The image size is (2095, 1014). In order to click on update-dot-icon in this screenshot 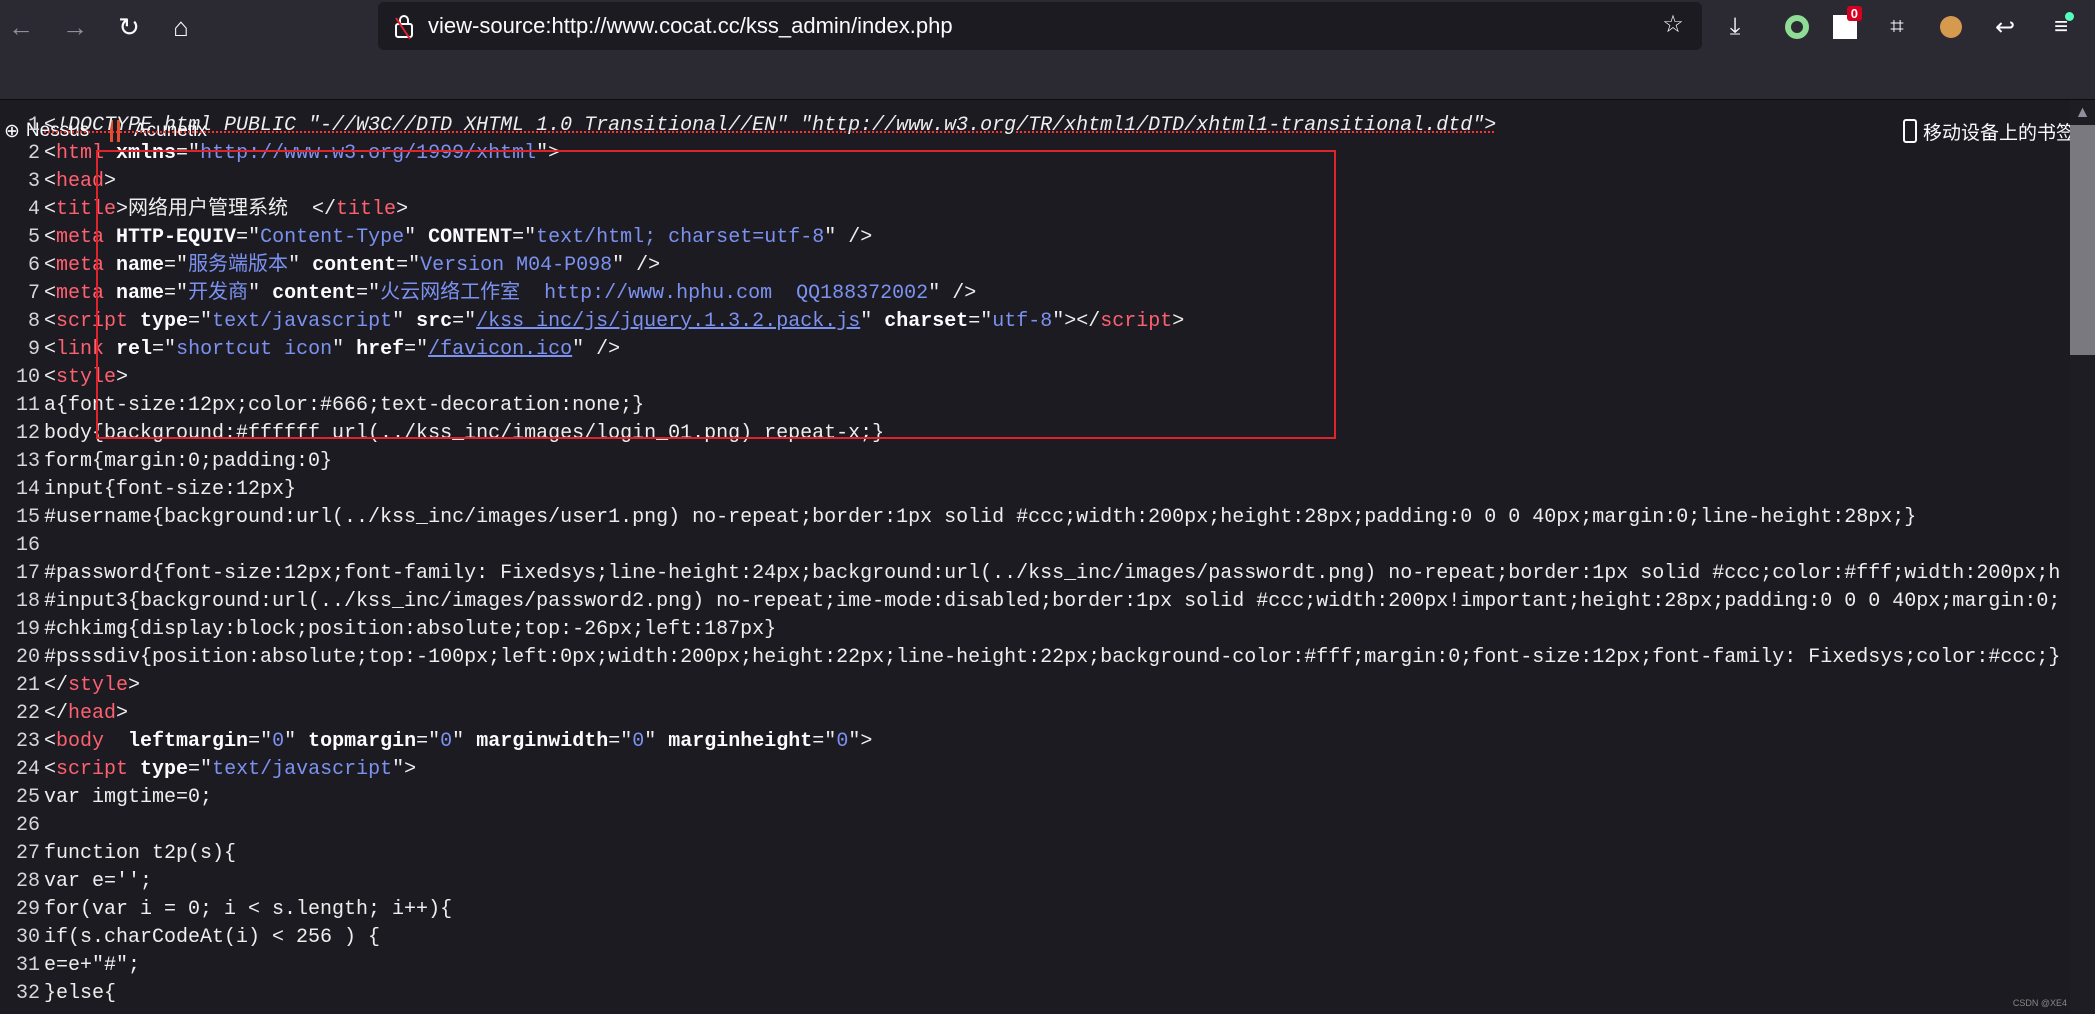, I will do `click(2069, 16)`.